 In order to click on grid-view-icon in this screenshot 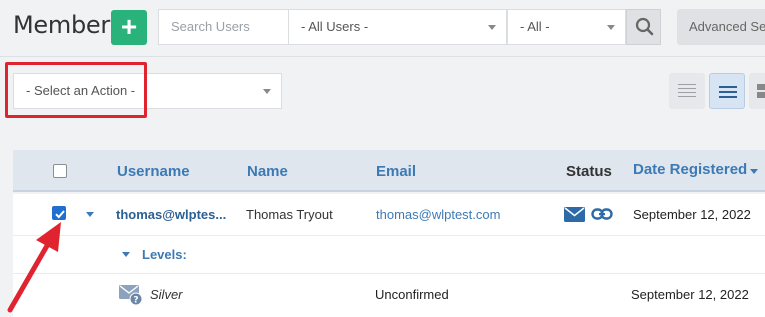, I will do `click(761, 91)`.